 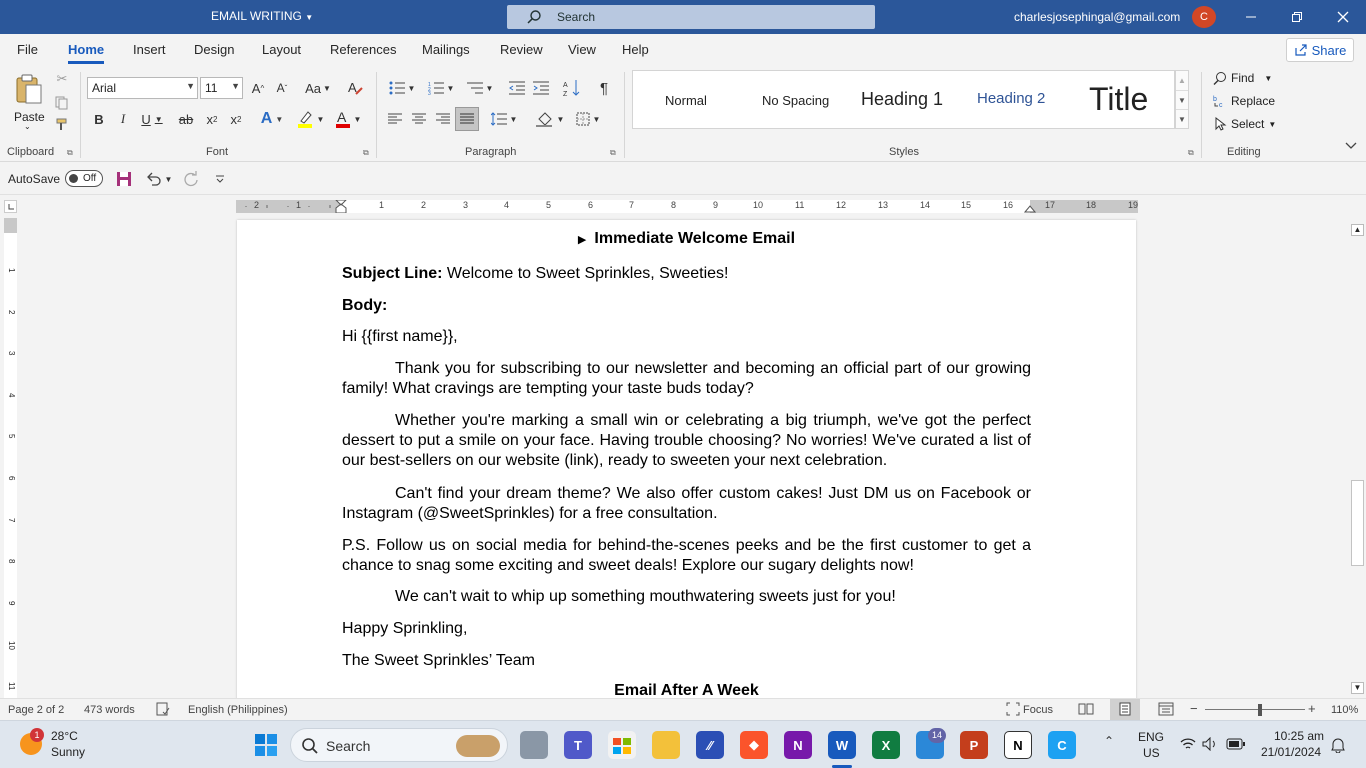 I want to click on numbering-button: 1 2 3 ▼, so click(x=441, y=88).